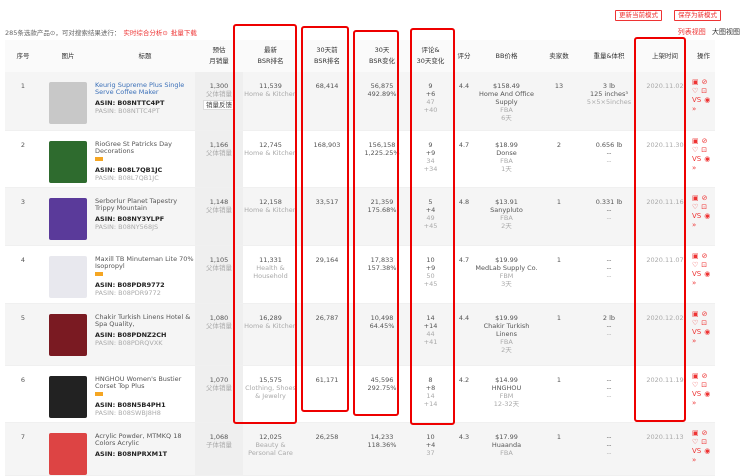 The image size is (750, 476). Describe the element at coordinates (665, 56) in the screenshot. I see `column-header: 上架时间` at that location.